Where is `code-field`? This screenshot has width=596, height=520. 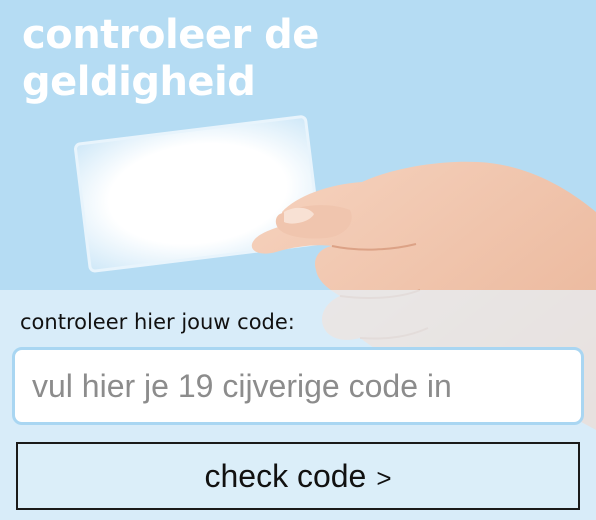 code-field is located at coordinates (298, 386).